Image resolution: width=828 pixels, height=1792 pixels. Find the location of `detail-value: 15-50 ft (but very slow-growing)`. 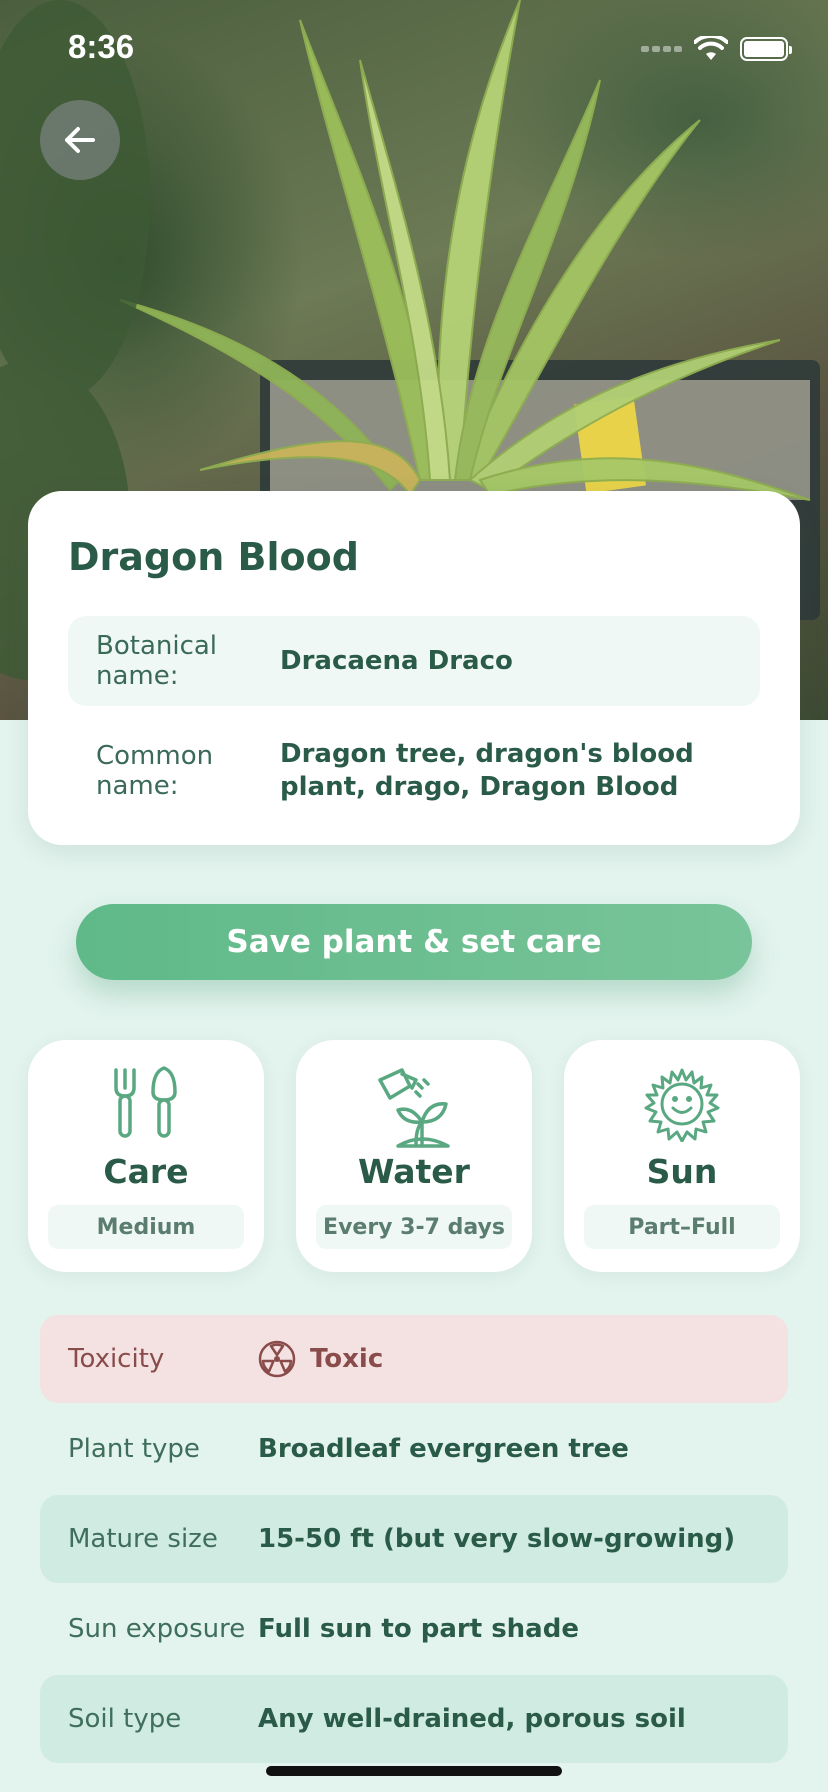

detail-value: 15-50 ft (but very slow-growing) is located at coordinates (497, 1539).